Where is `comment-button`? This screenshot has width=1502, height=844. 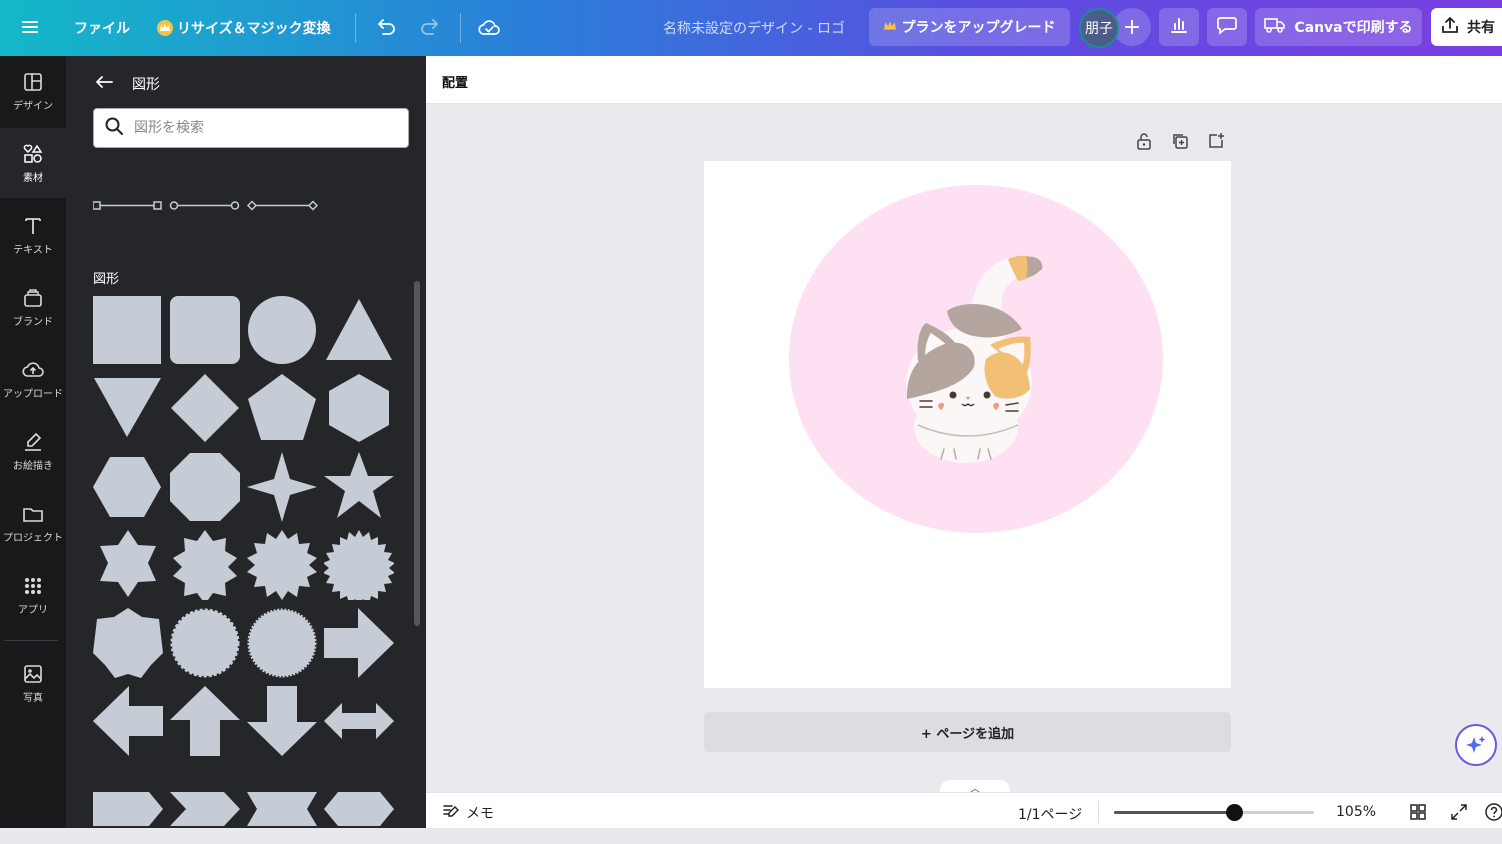 comment-button is located at coordinates (1227, 27).